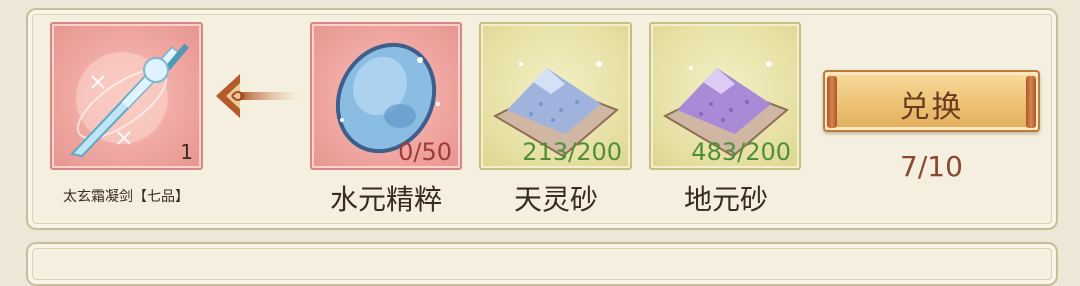 This screenshot has width=1080, height=286. I want to click on arrow-left-icon, so click(259, 96).